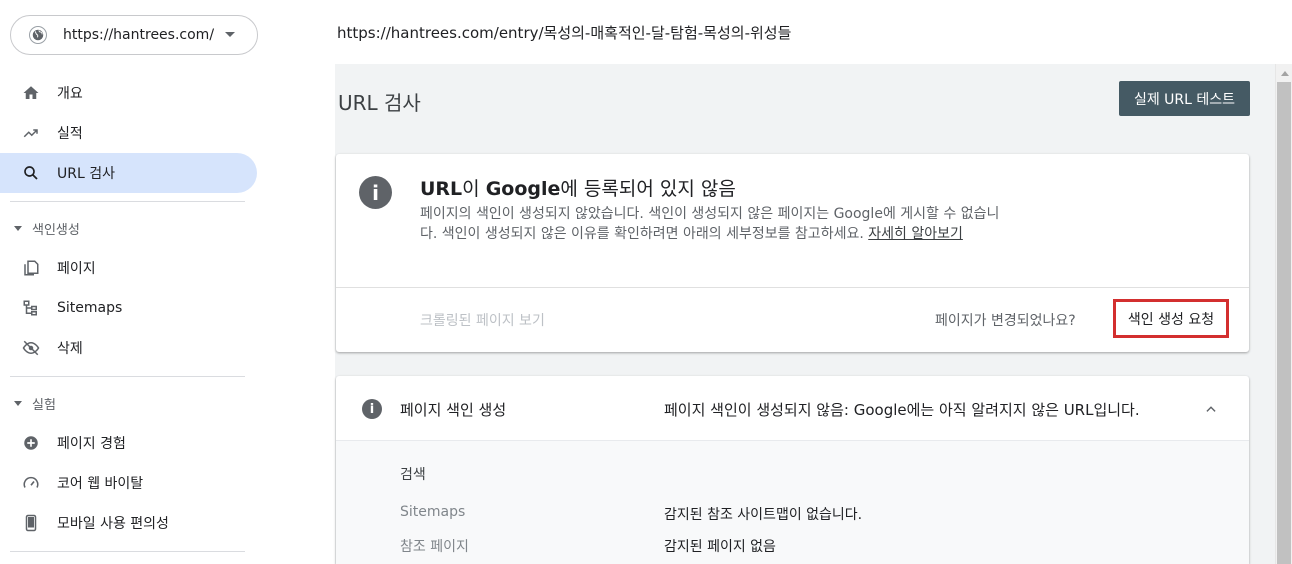 The width and height of the screenshot is (1292, 564). Describe the element at coordinates (578, 189) in the screenshot. I see `status-headline: URL이 Google에 등록되어 있지 않음` at that location.